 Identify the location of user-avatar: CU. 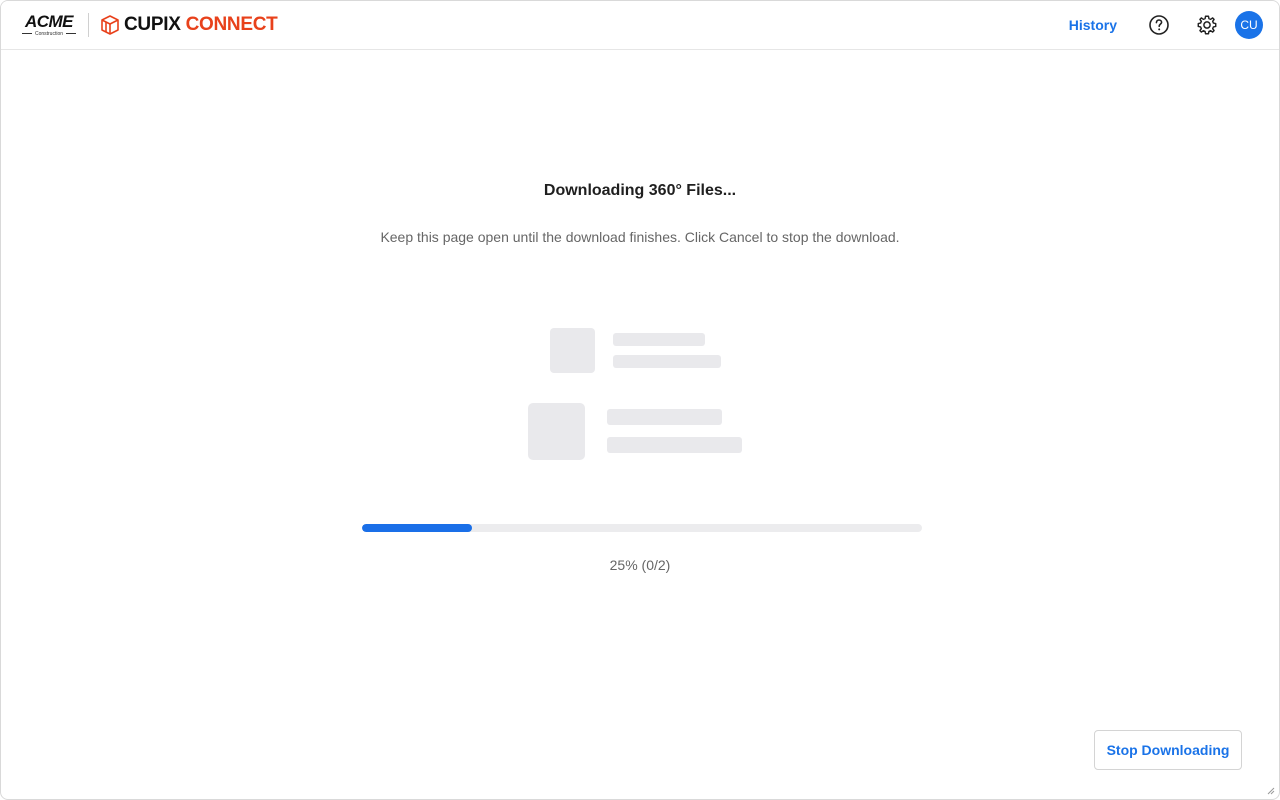
(1249, 25).